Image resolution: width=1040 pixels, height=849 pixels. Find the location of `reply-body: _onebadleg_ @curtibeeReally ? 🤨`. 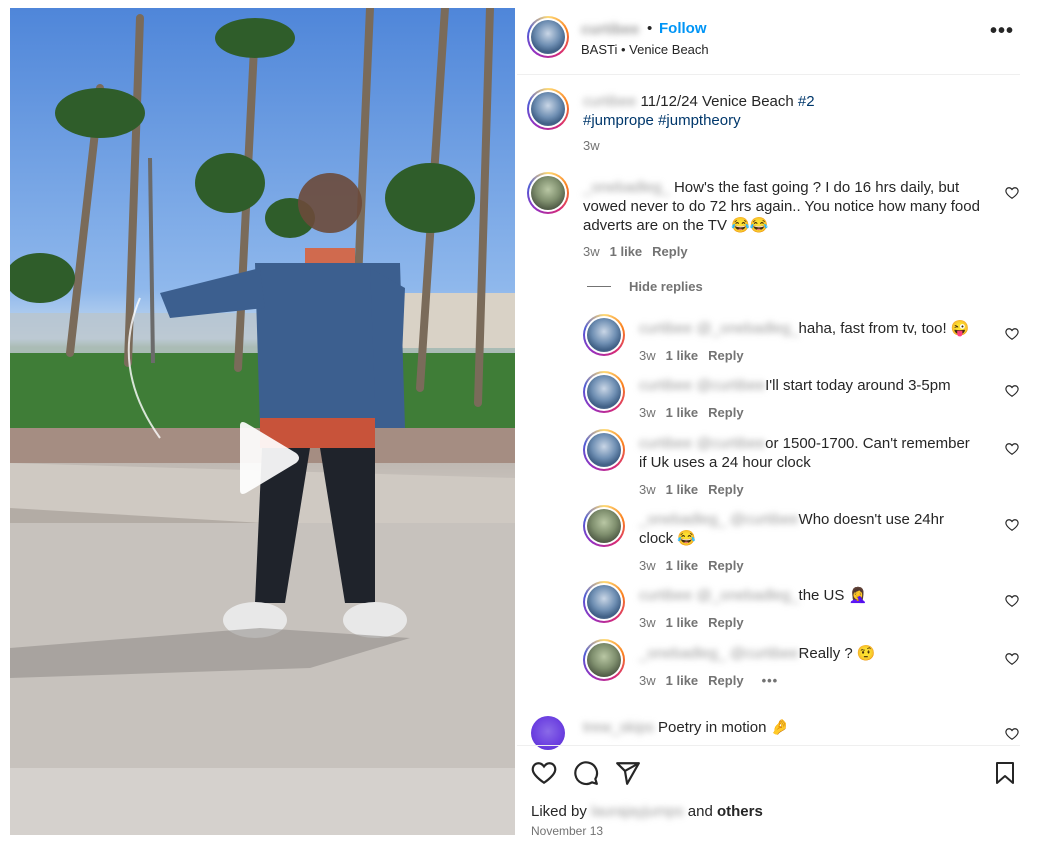

reply-body: _onebadleg_ @curtibeeReally ? 🤨 is located at coordinates (814, 653).